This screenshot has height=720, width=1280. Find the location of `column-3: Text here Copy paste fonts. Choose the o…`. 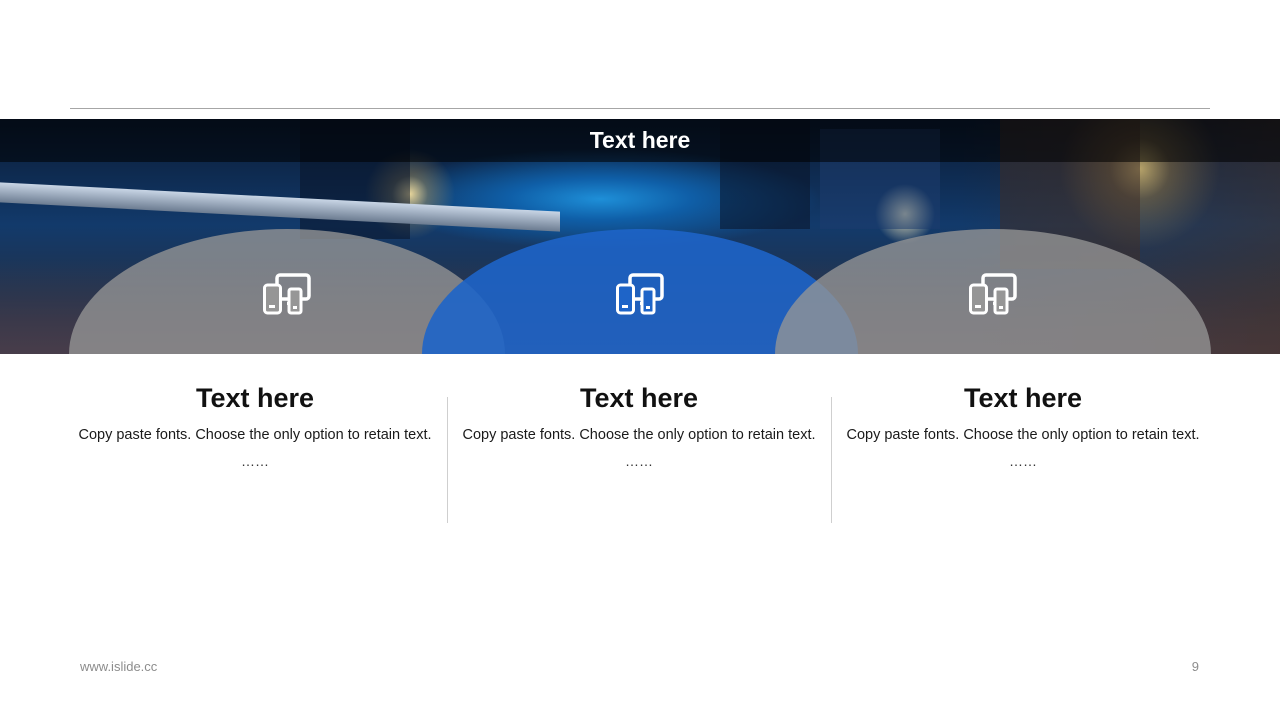

column-3: Text here Copy paste fonts. Choose the o… is located at coordinates (1023, 425).